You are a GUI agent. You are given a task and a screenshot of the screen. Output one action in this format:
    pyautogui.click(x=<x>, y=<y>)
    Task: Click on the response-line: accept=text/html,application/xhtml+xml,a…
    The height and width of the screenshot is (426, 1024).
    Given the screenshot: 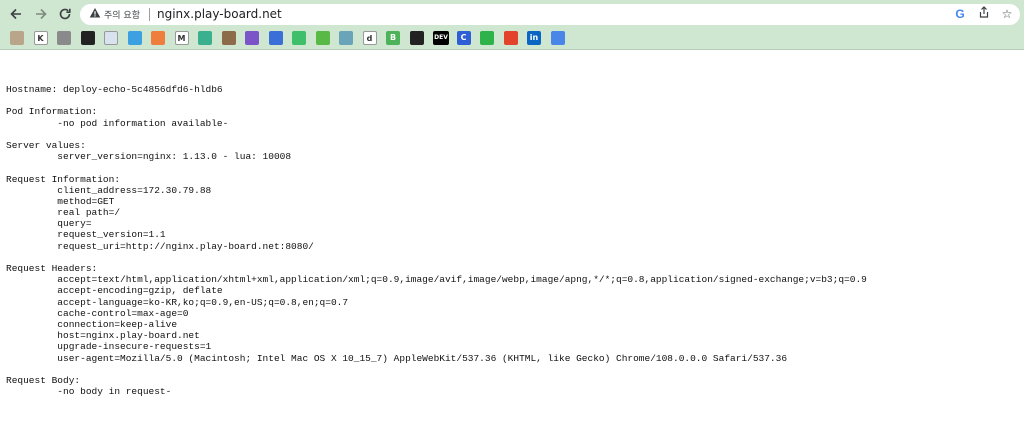 What is the action you would take?
    pyautogui.click(x=436, y=280)
    